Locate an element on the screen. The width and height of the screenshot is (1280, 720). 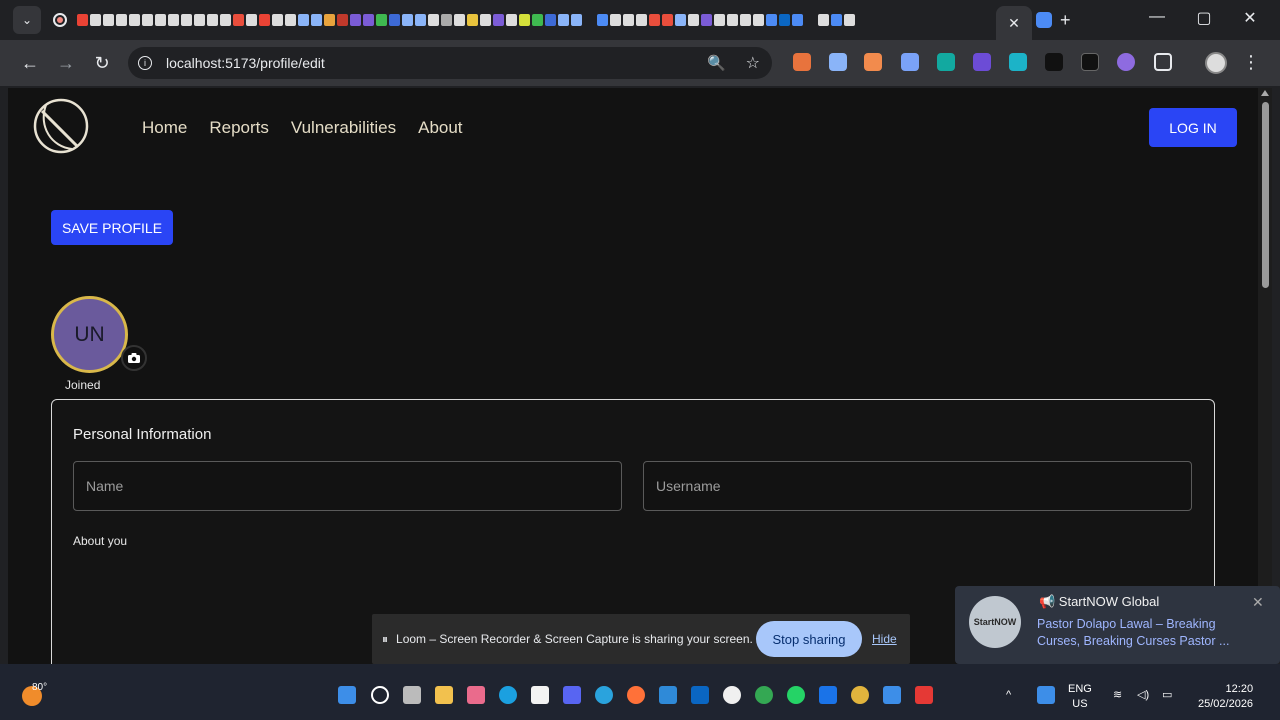
wps-icon is located at coordinates (924, 695).